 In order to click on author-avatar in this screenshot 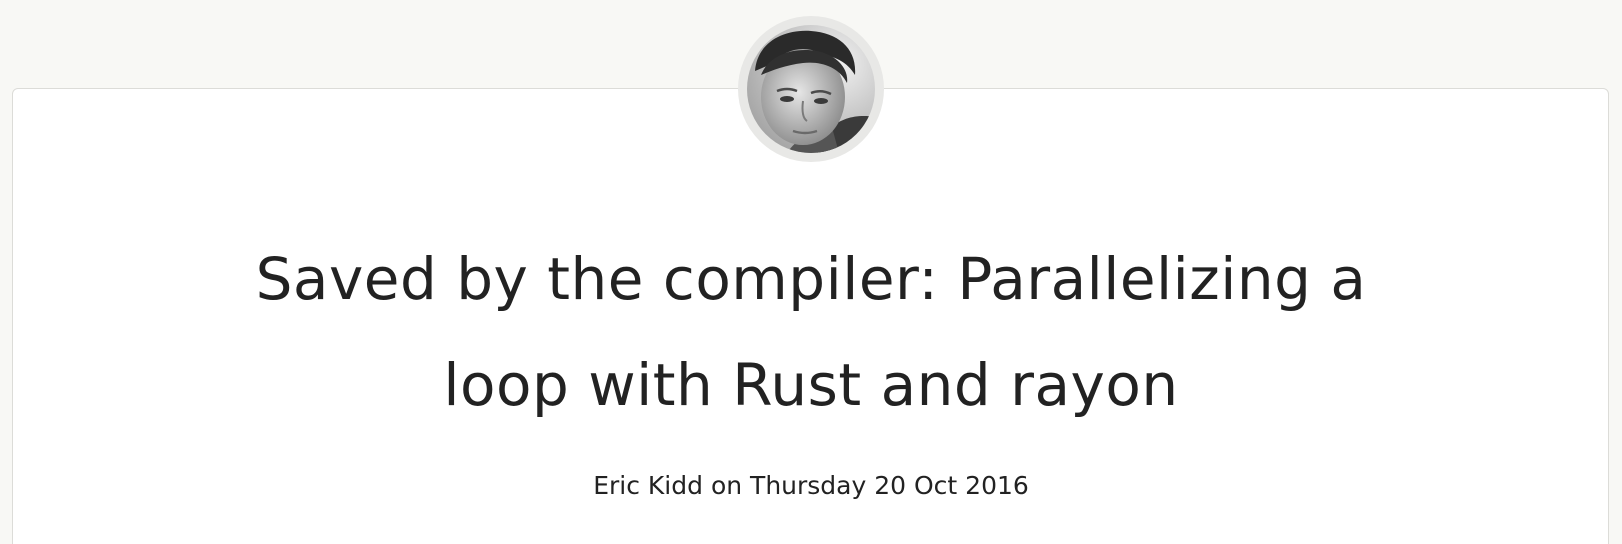, I will do `click(811, 89)`.